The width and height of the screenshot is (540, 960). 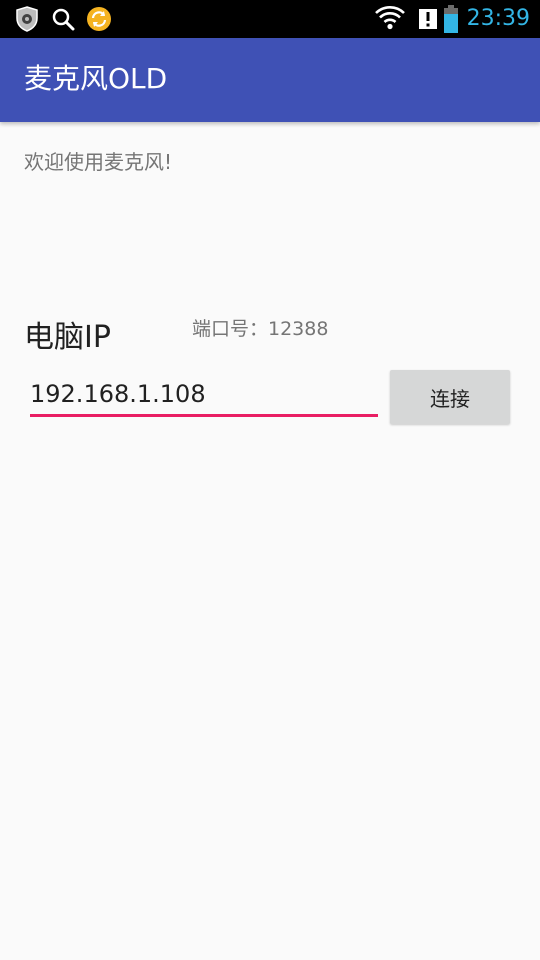 I want to click on status-bar: 23:39, so click(x=270, y=19).